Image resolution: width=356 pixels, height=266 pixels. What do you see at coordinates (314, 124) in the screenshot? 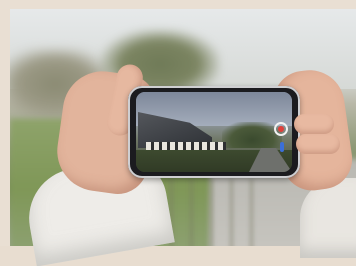
I see `right-finger-upper` at bounding box center [314, 124].